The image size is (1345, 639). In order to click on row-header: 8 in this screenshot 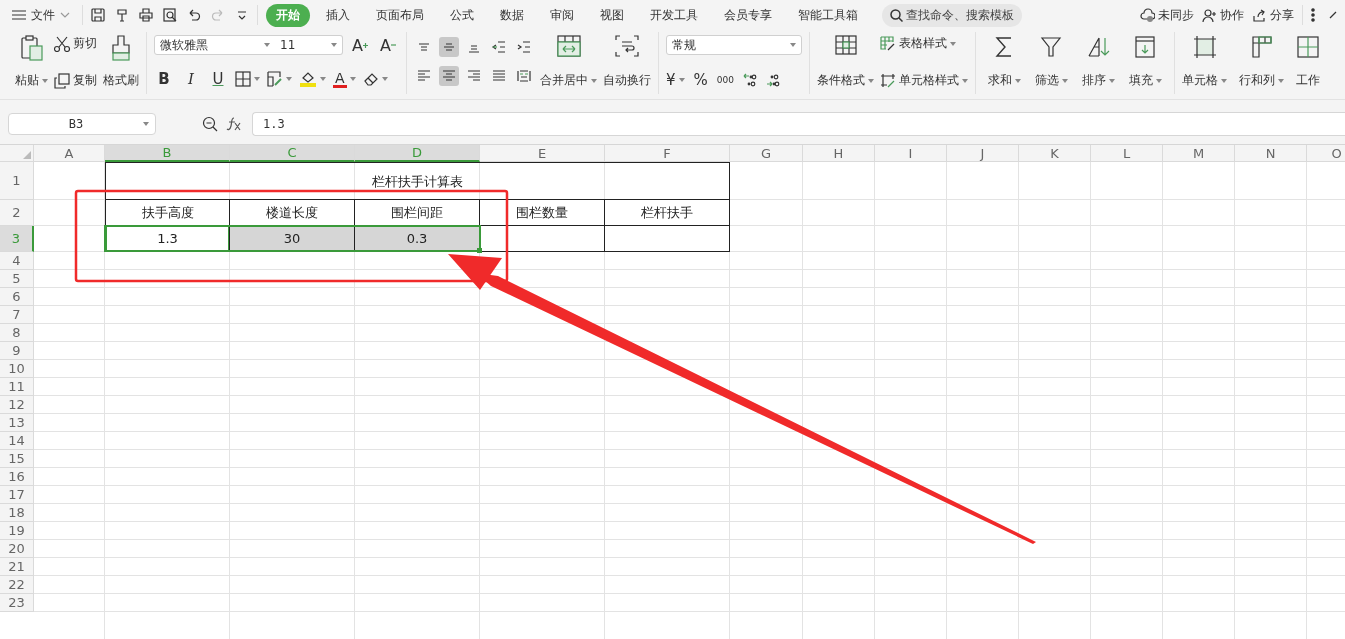, I will do `click(17, 333)`.